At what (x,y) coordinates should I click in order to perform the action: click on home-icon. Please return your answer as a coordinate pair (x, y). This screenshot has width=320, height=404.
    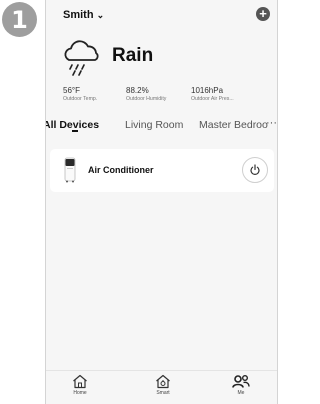
    Looking at the image, I should click on (80, 381).